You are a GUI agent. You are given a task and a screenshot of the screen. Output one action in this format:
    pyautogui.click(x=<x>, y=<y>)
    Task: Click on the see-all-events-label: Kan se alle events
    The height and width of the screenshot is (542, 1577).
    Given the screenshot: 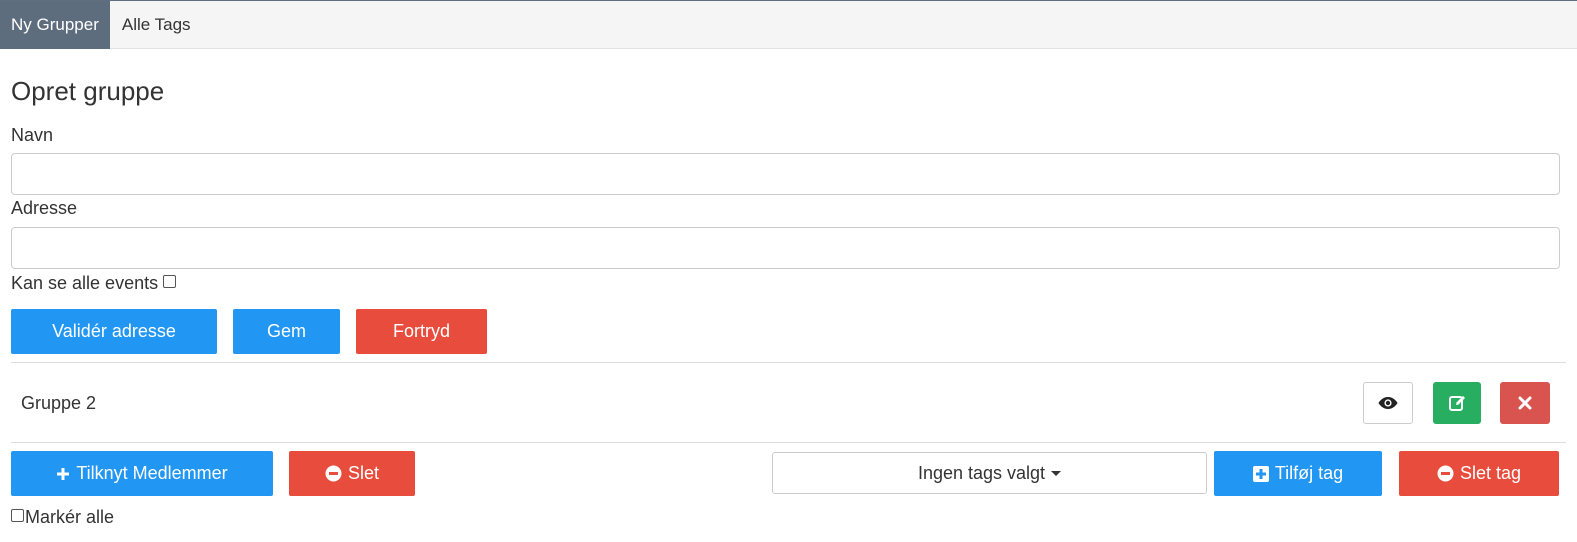 What is the action you would take?
    pyautogui.click(x=85, y=283)
    